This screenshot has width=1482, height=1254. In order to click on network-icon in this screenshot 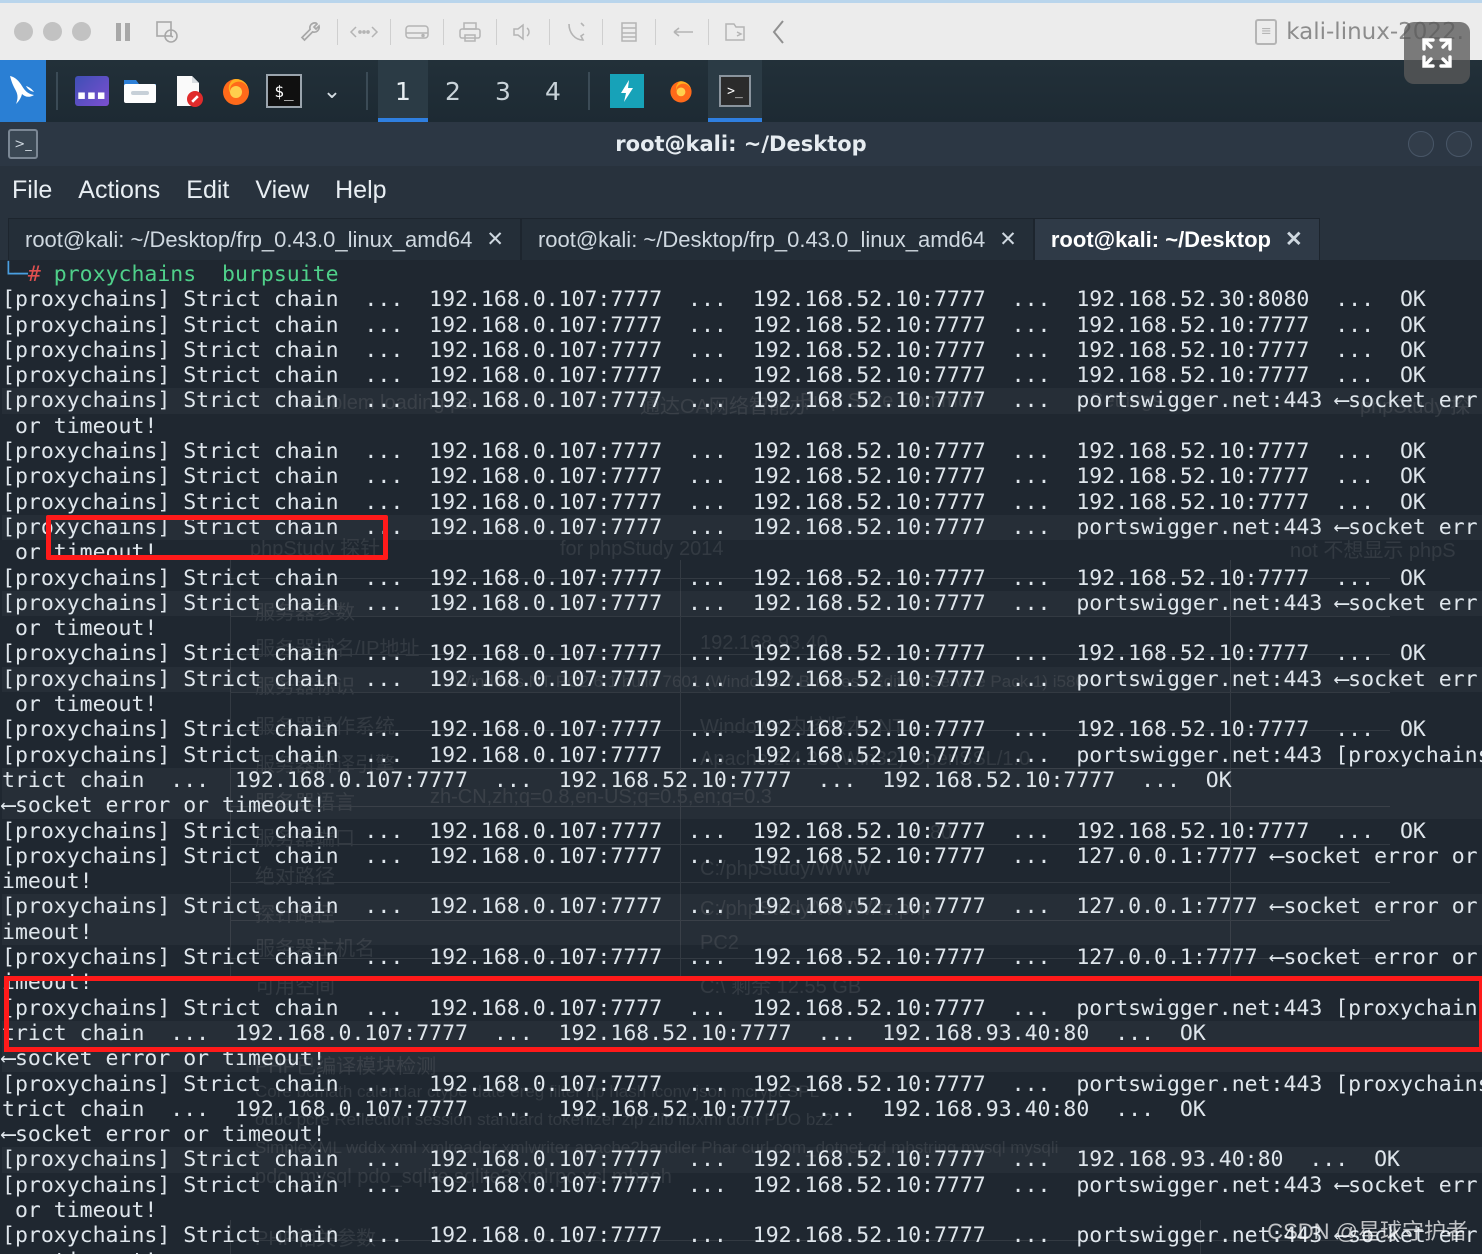, I will do `click(364, 32)`.